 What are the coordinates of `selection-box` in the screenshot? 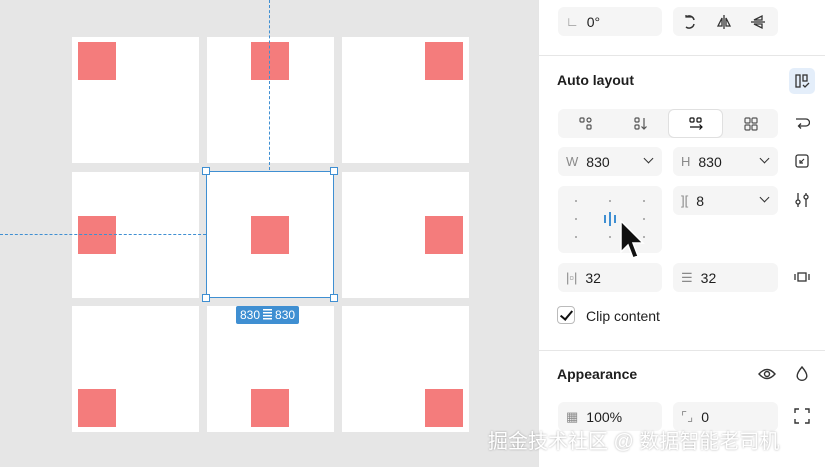 It's located at (270, 234).